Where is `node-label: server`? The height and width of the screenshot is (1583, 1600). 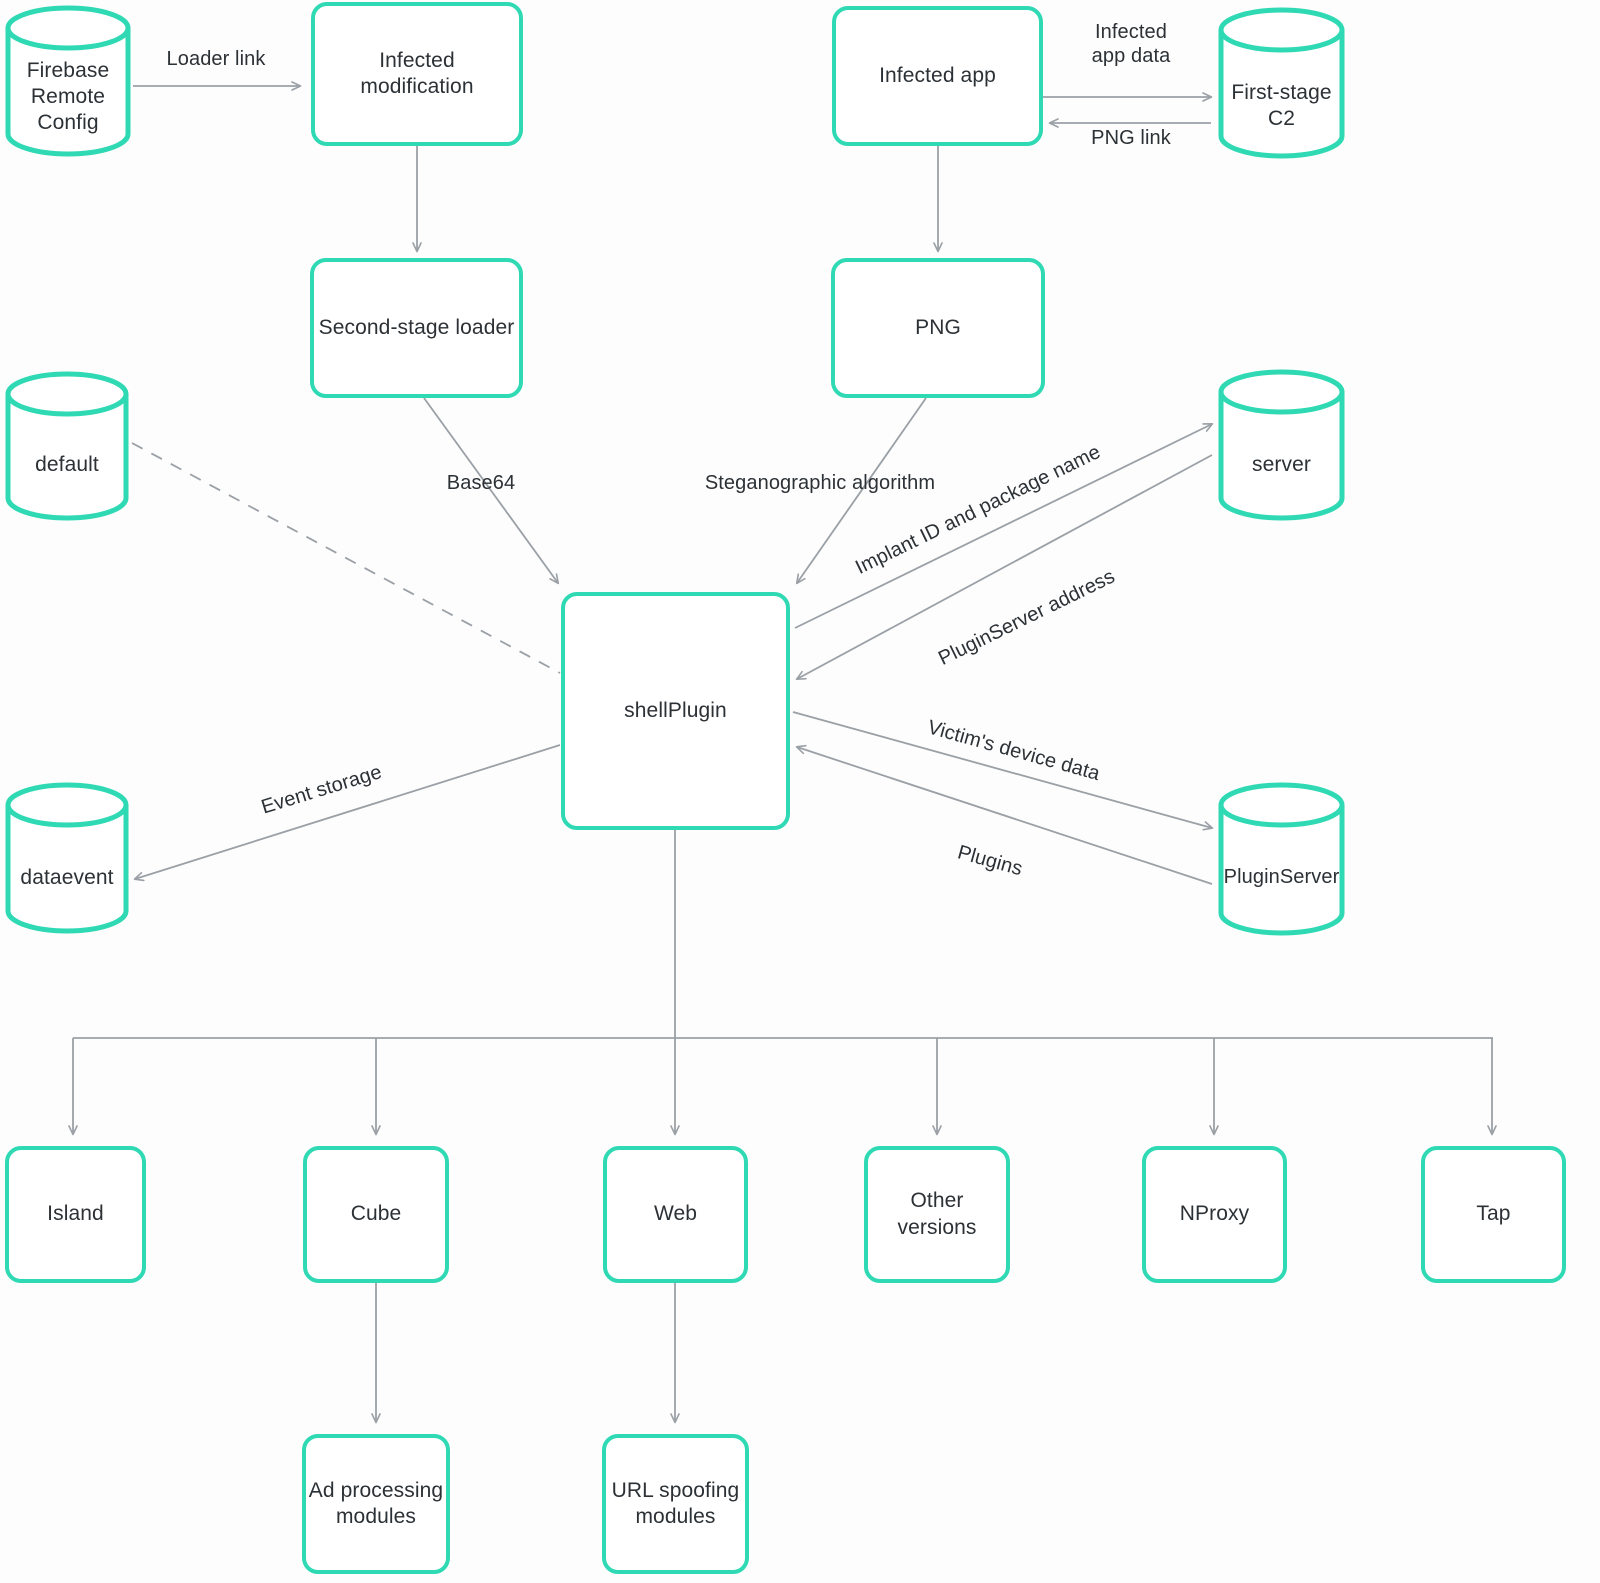
node-label: server is located at coordinates (1281, 464).